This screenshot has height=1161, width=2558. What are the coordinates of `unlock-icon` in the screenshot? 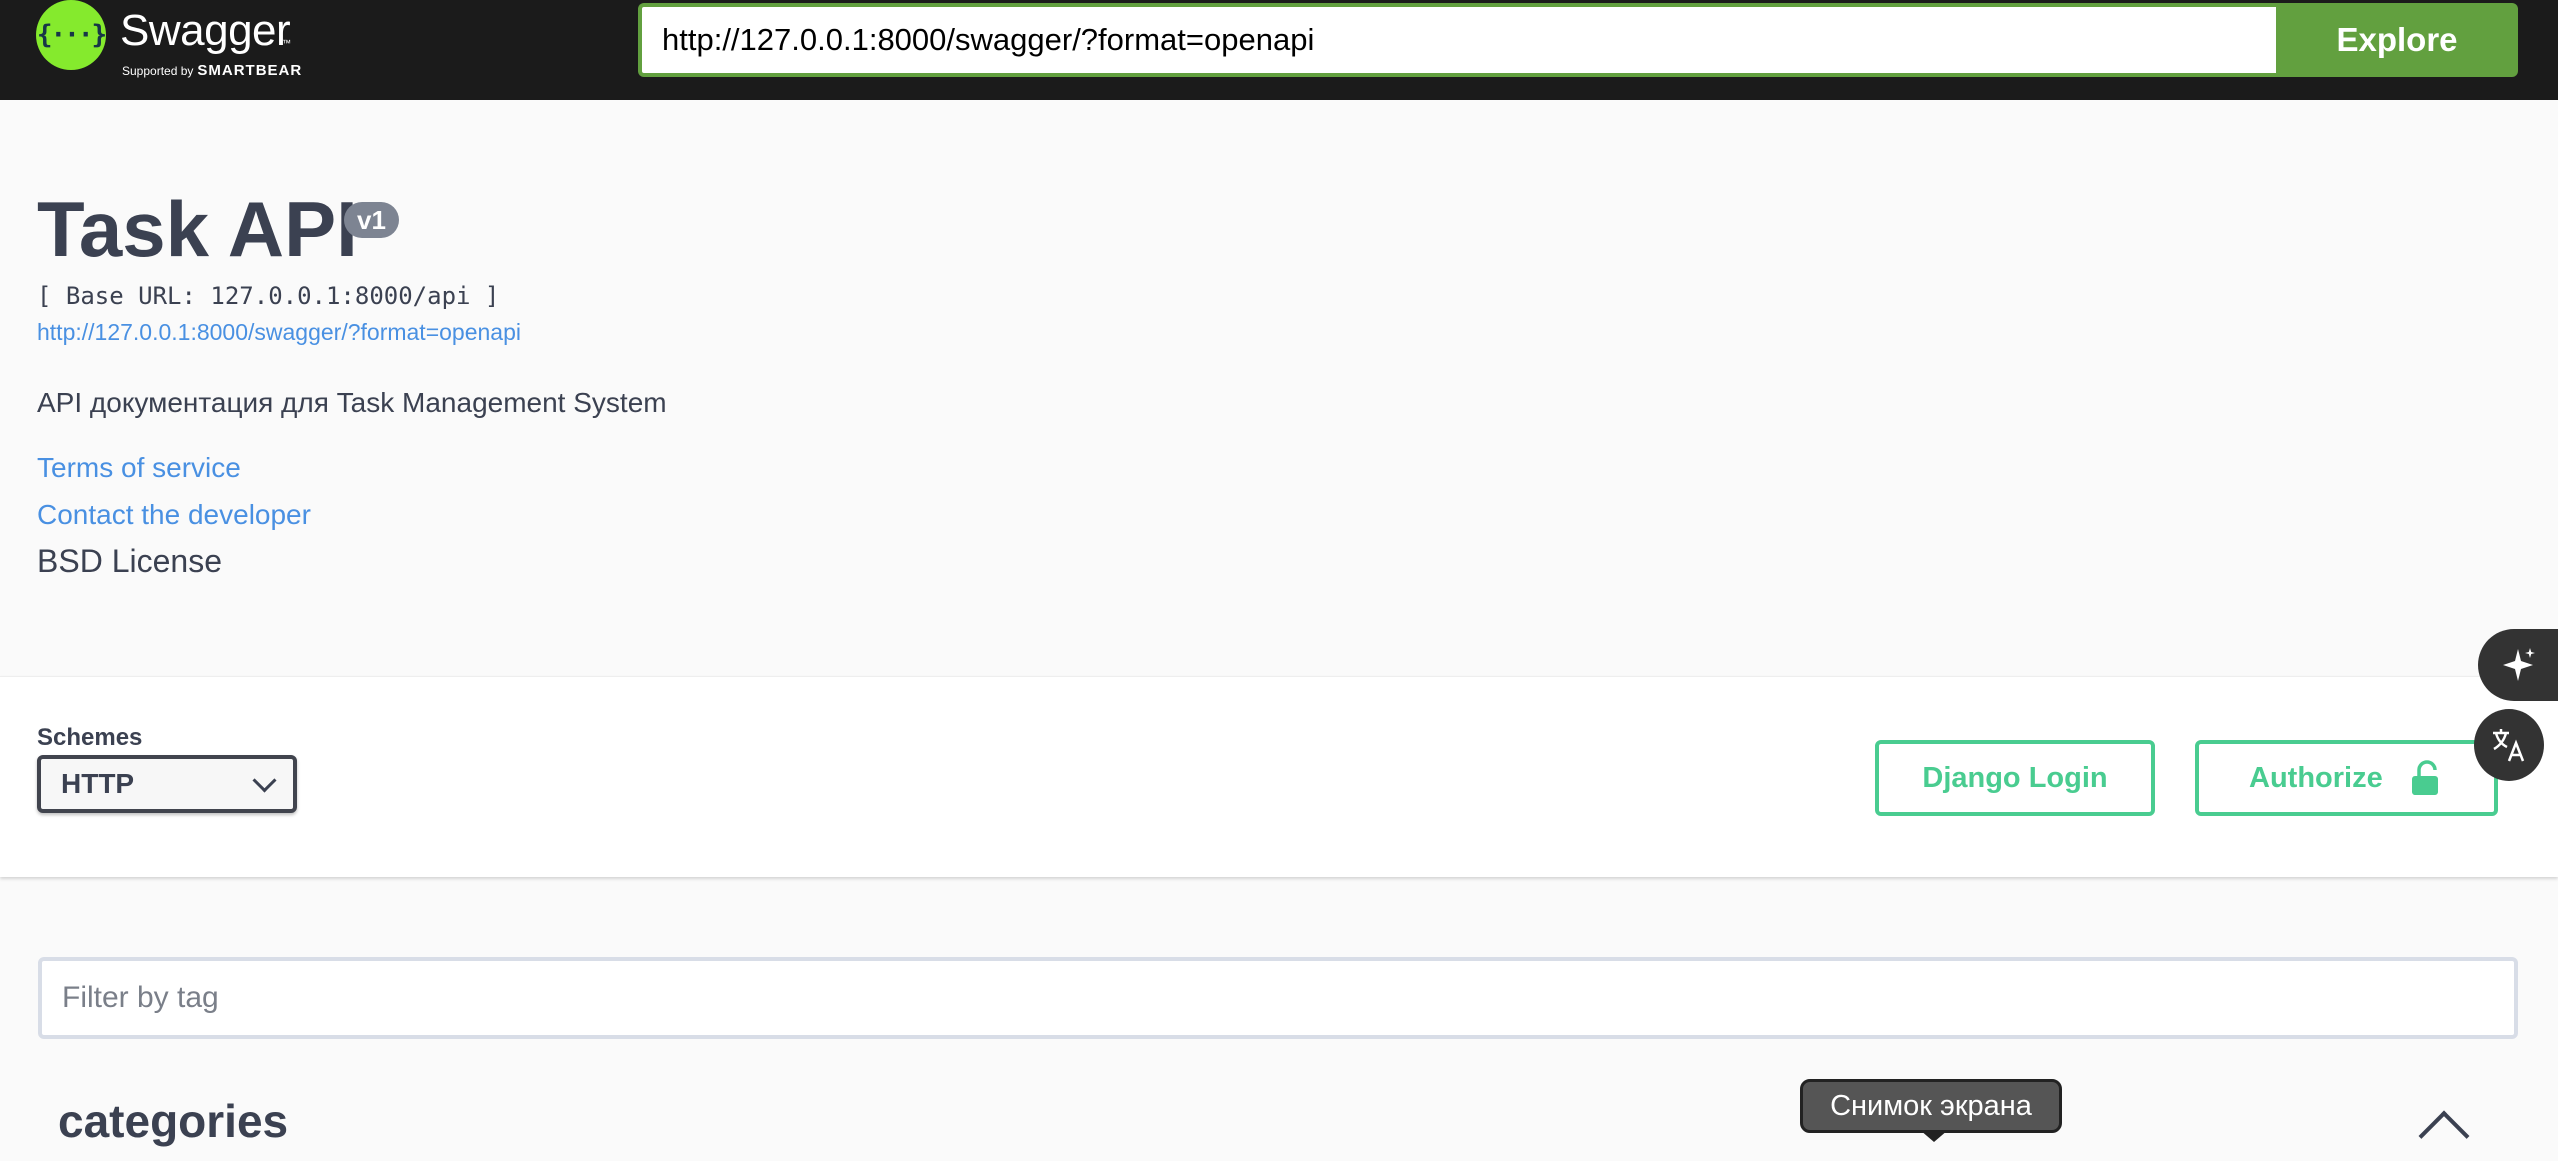 It's located at (2425, 777).